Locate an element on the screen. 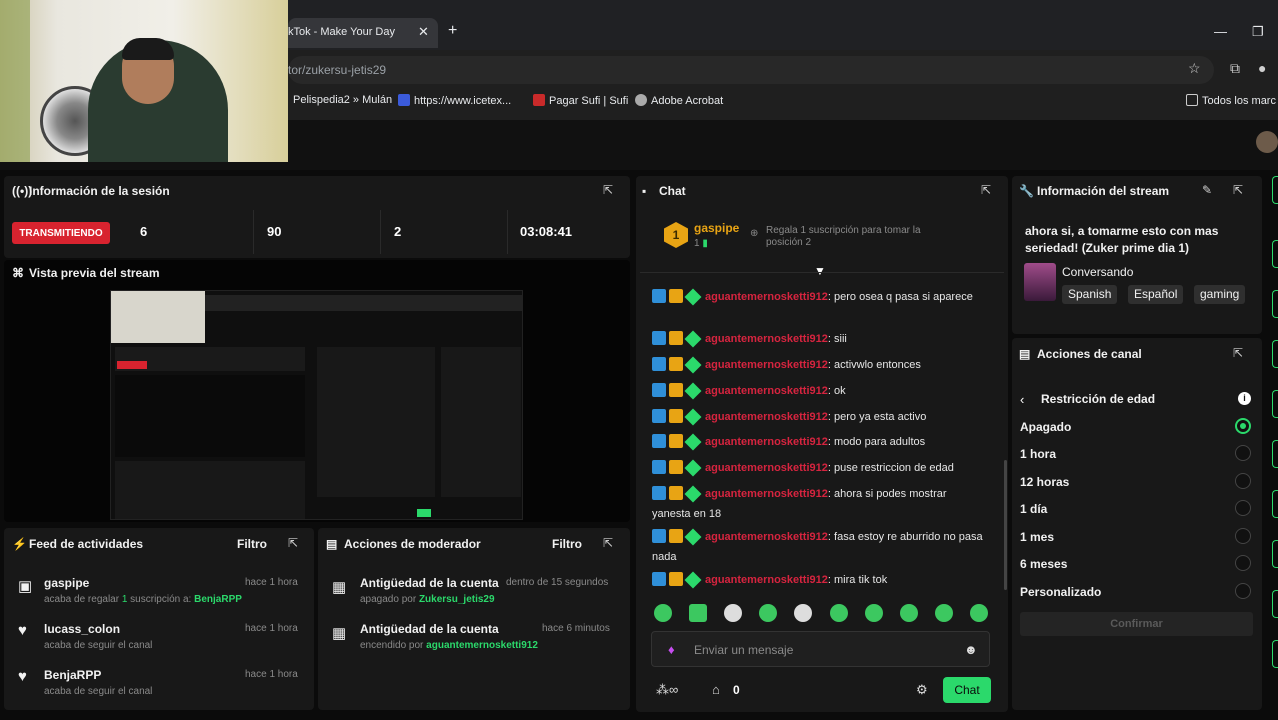  star-icon: ☆ is located at coordinates (1194, 68).